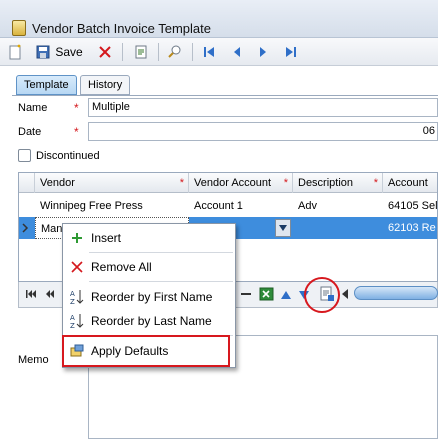 The image size is (438, 439). Describe the element at coordinates (15, 52) in the screenshot. I see `new-icon` at that location.